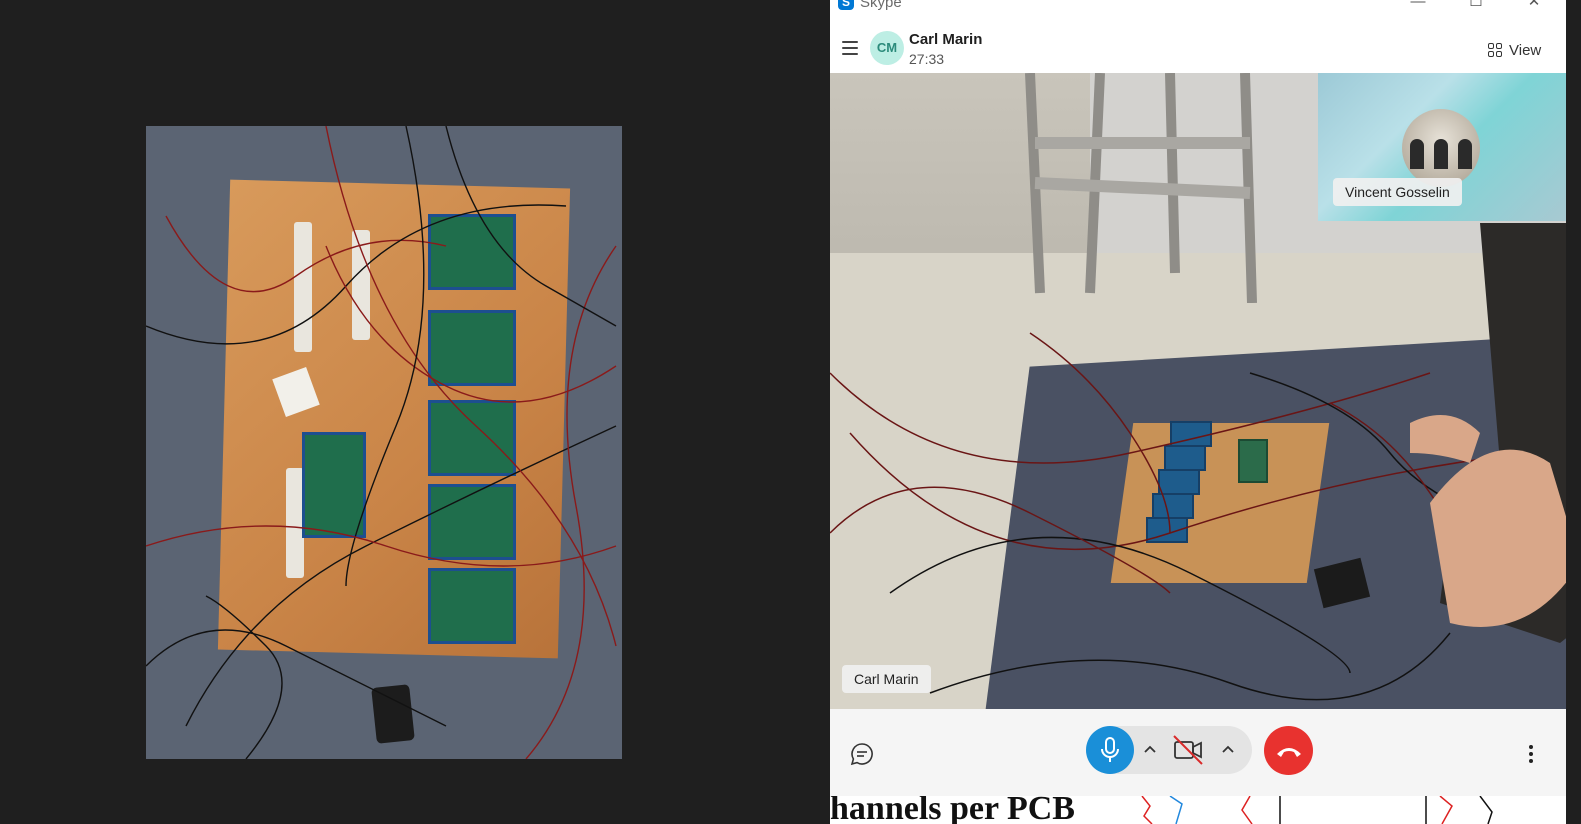  I want to click on document-heading: hannels per PCB, so click(952, 810).